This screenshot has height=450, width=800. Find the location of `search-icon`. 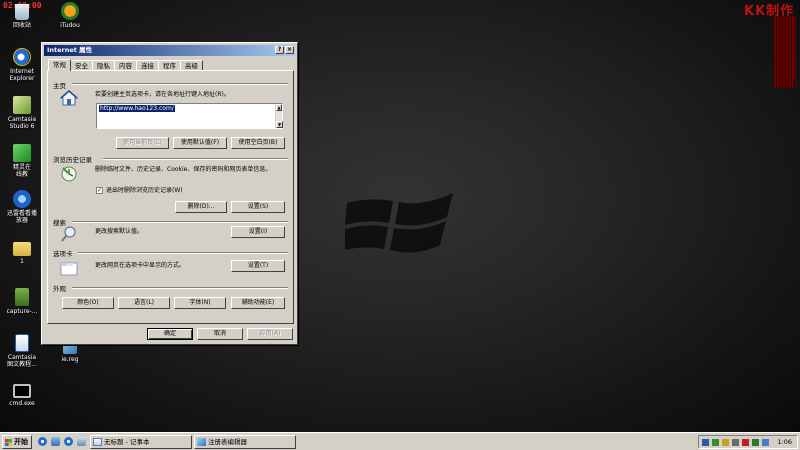

search-icon is located at coordinates (68, 234).